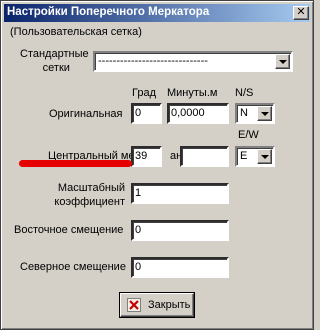 This screenshot has height=330, width=320. Describe the element at coordinates (76, 32) in the screenshot. I see `grid-type-caption: (Пользовательская сетка)` at that location.